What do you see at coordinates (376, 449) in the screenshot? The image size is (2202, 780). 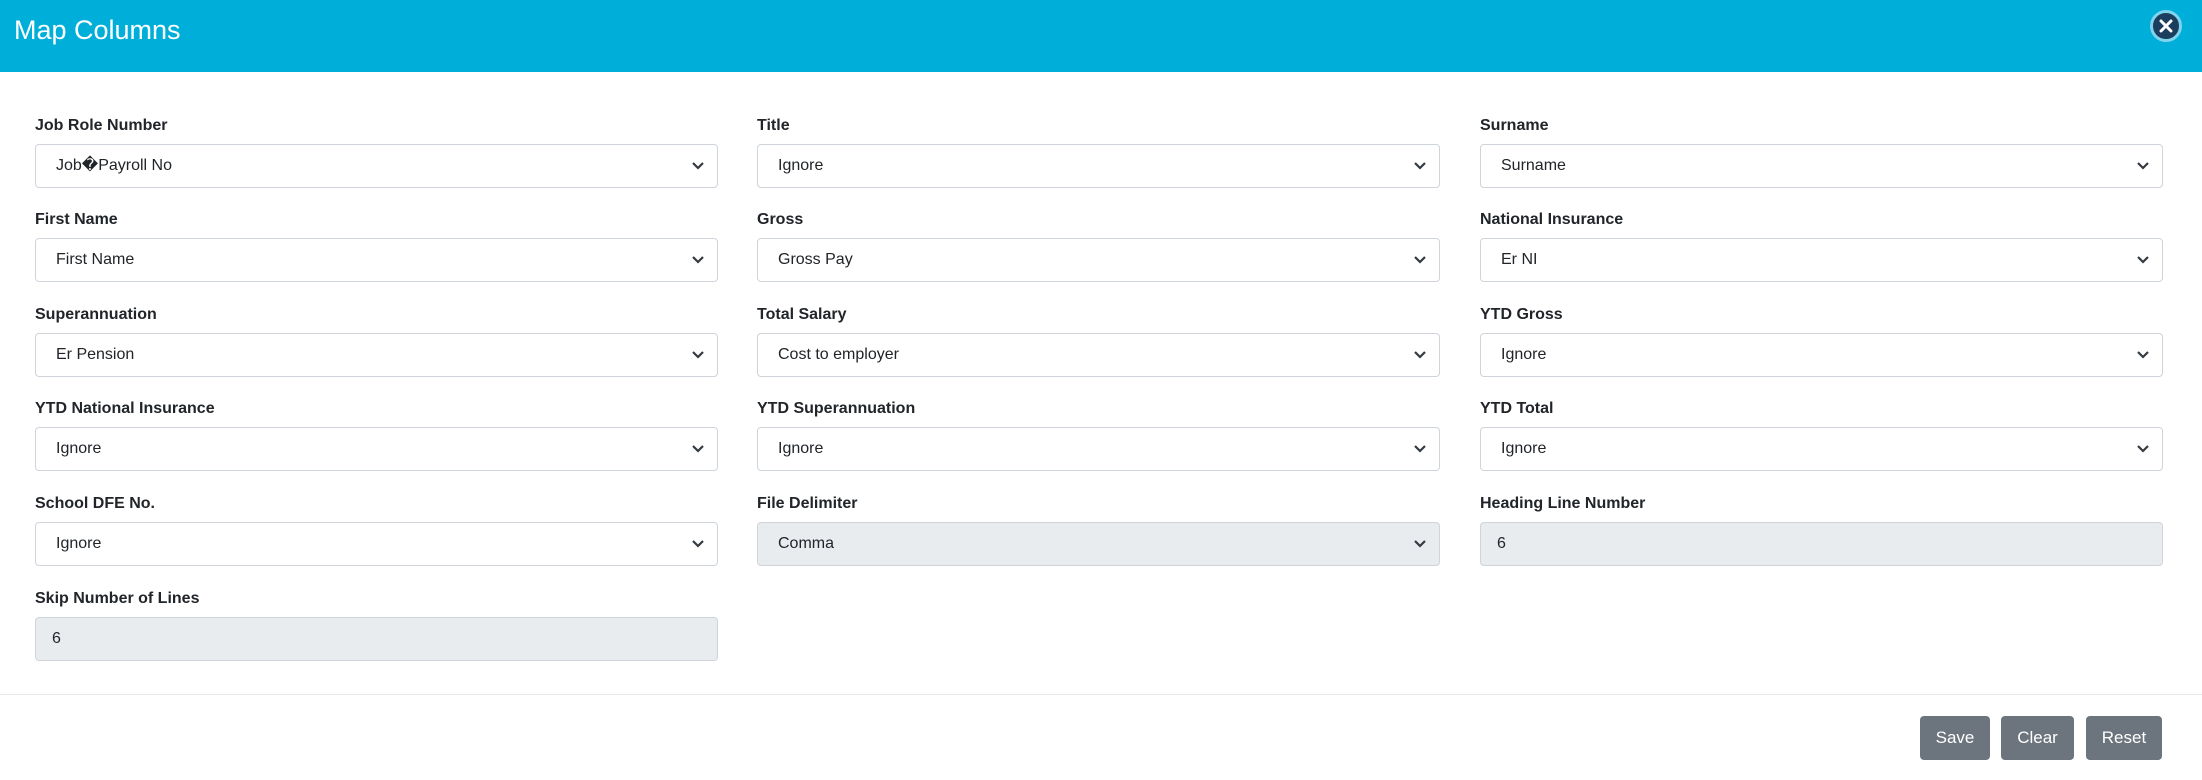 I see `ytd-national-insurance-select: Ignore` at bounding box center [376, 449].